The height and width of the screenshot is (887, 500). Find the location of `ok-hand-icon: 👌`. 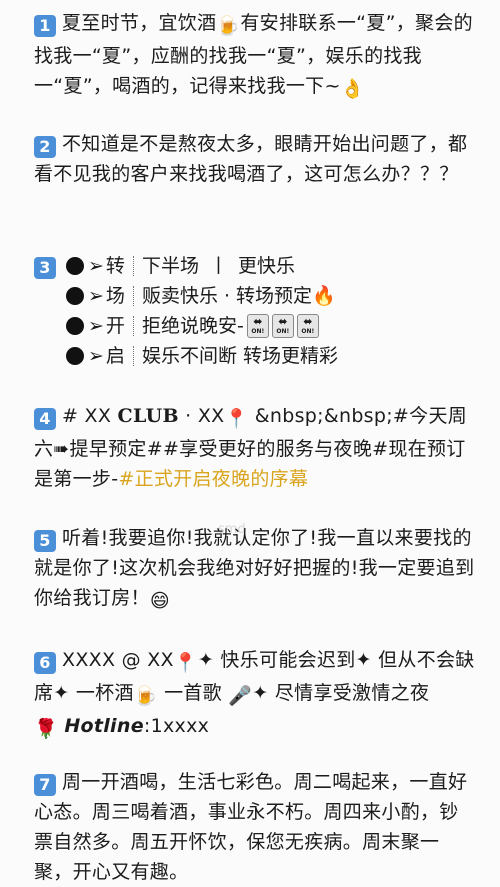

ok-hand-icon: 👌 is located at coordinates (352, 89).